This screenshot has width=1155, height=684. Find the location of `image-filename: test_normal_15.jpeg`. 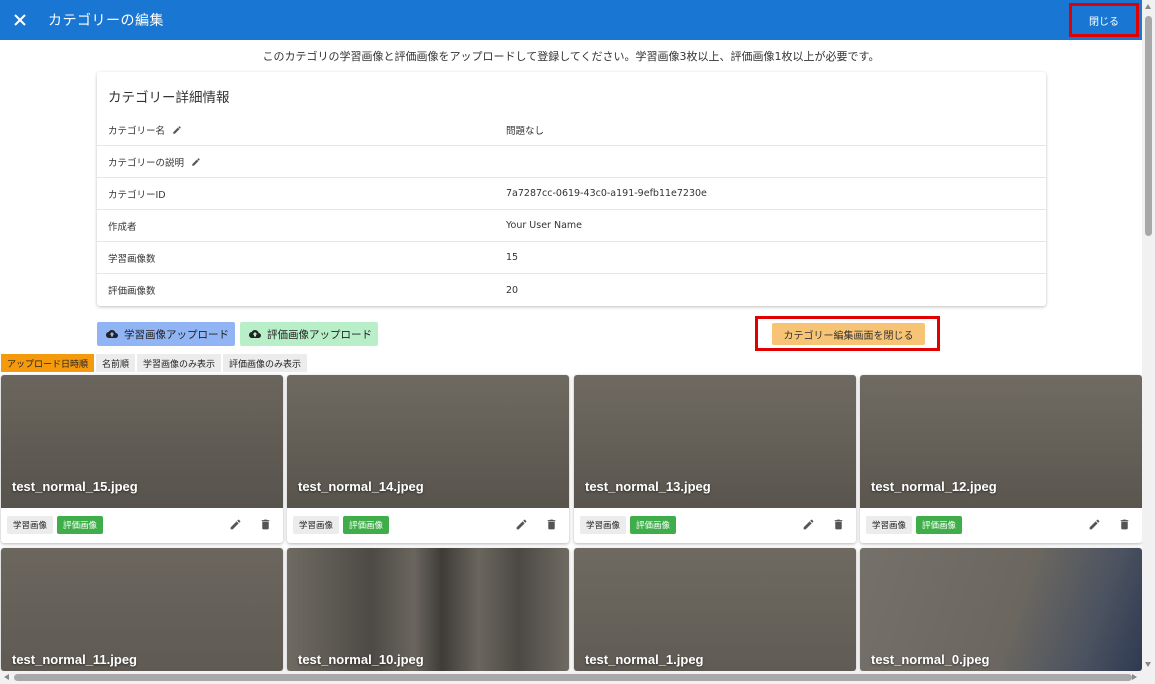

image-filename: test_normal_15.jpeg is located at coordinates (75, 486).